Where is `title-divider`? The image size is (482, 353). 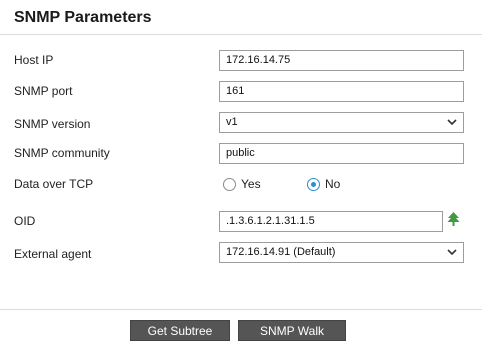 title-divider is located at coordinates (241, 34).